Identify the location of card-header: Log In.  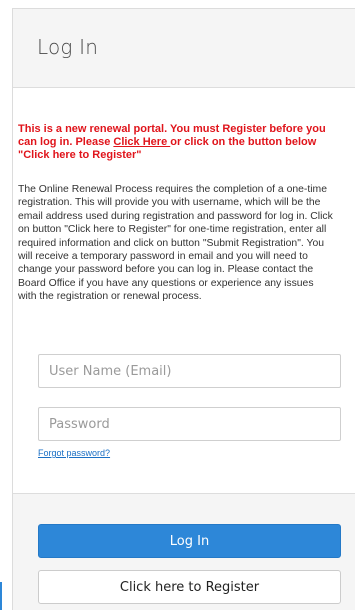
(184, 48).